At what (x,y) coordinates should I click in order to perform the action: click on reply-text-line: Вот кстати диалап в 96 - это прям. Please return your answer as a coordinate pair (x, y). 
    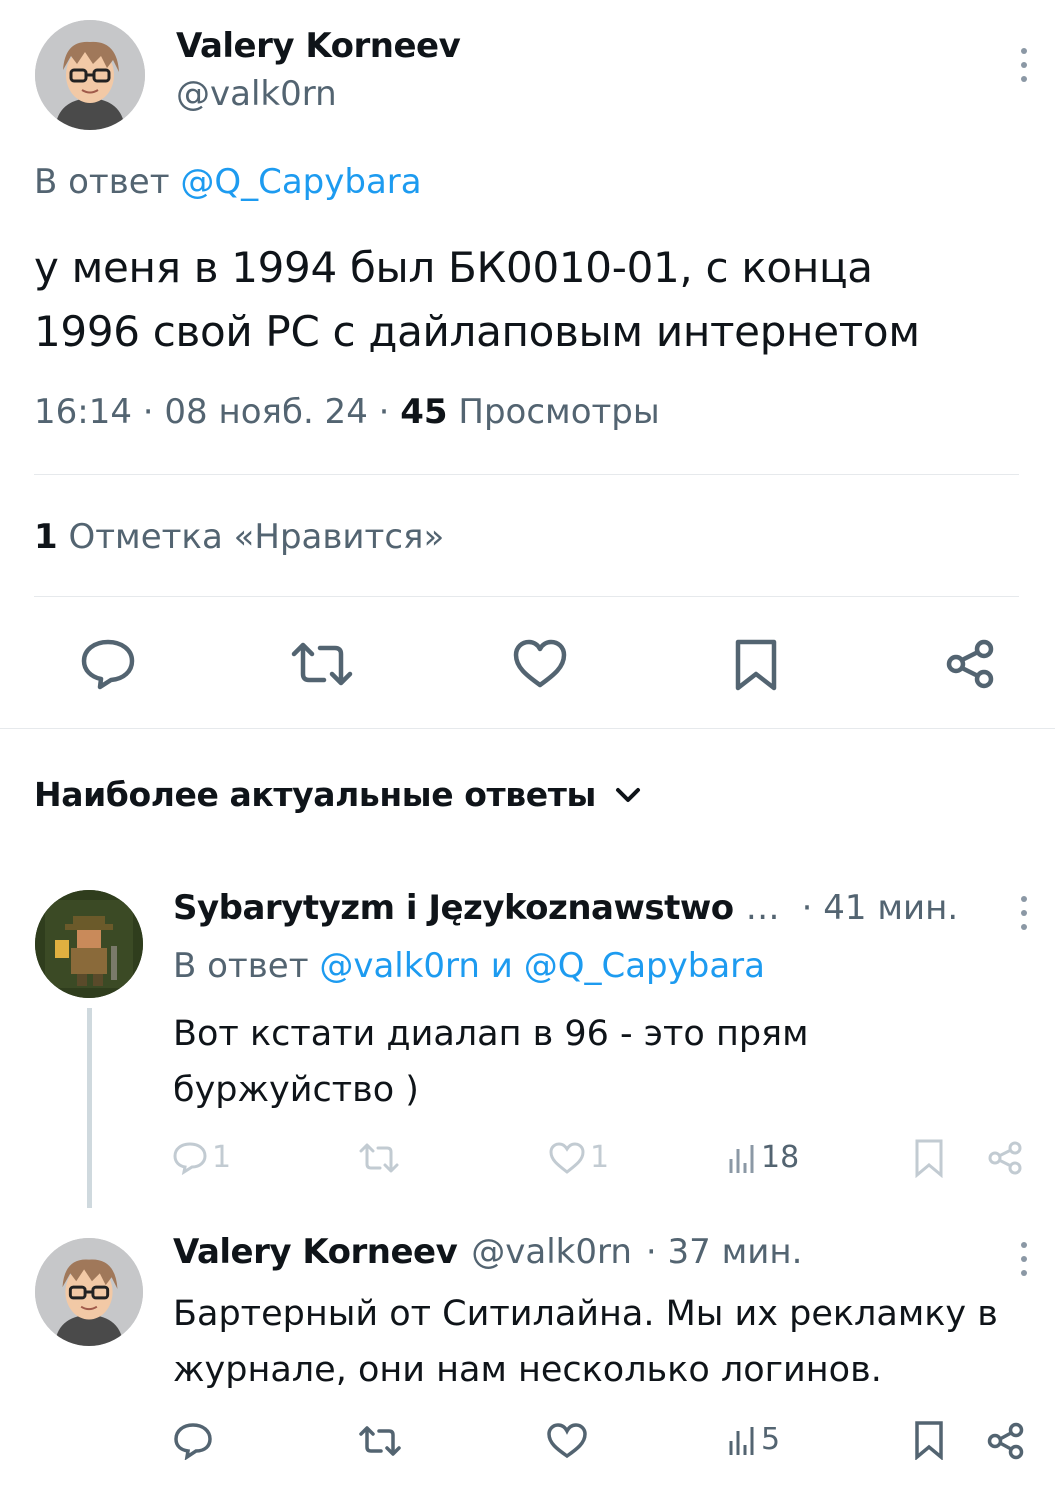
    Looking at the image, I should click on (491, 1034).